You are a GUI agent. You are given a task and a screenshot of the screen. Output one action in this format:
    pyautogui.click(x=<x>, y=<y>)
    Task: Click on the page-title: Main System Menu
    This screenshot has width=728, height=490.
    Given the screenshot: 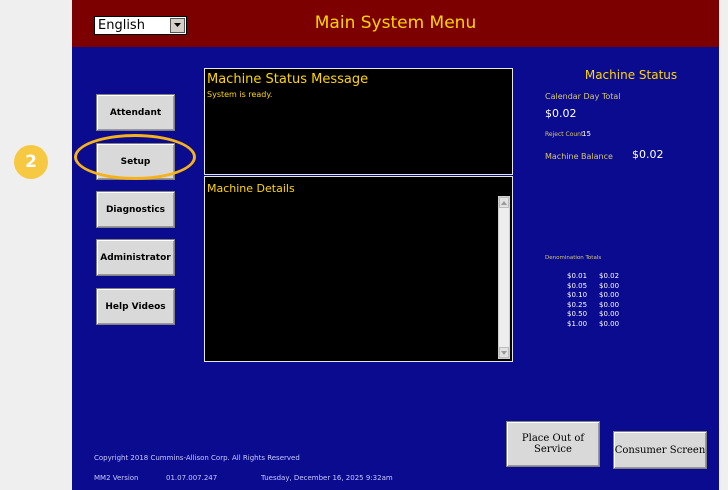 What is the action you would take?
    pyautogui.click(x=395, y=23)
    